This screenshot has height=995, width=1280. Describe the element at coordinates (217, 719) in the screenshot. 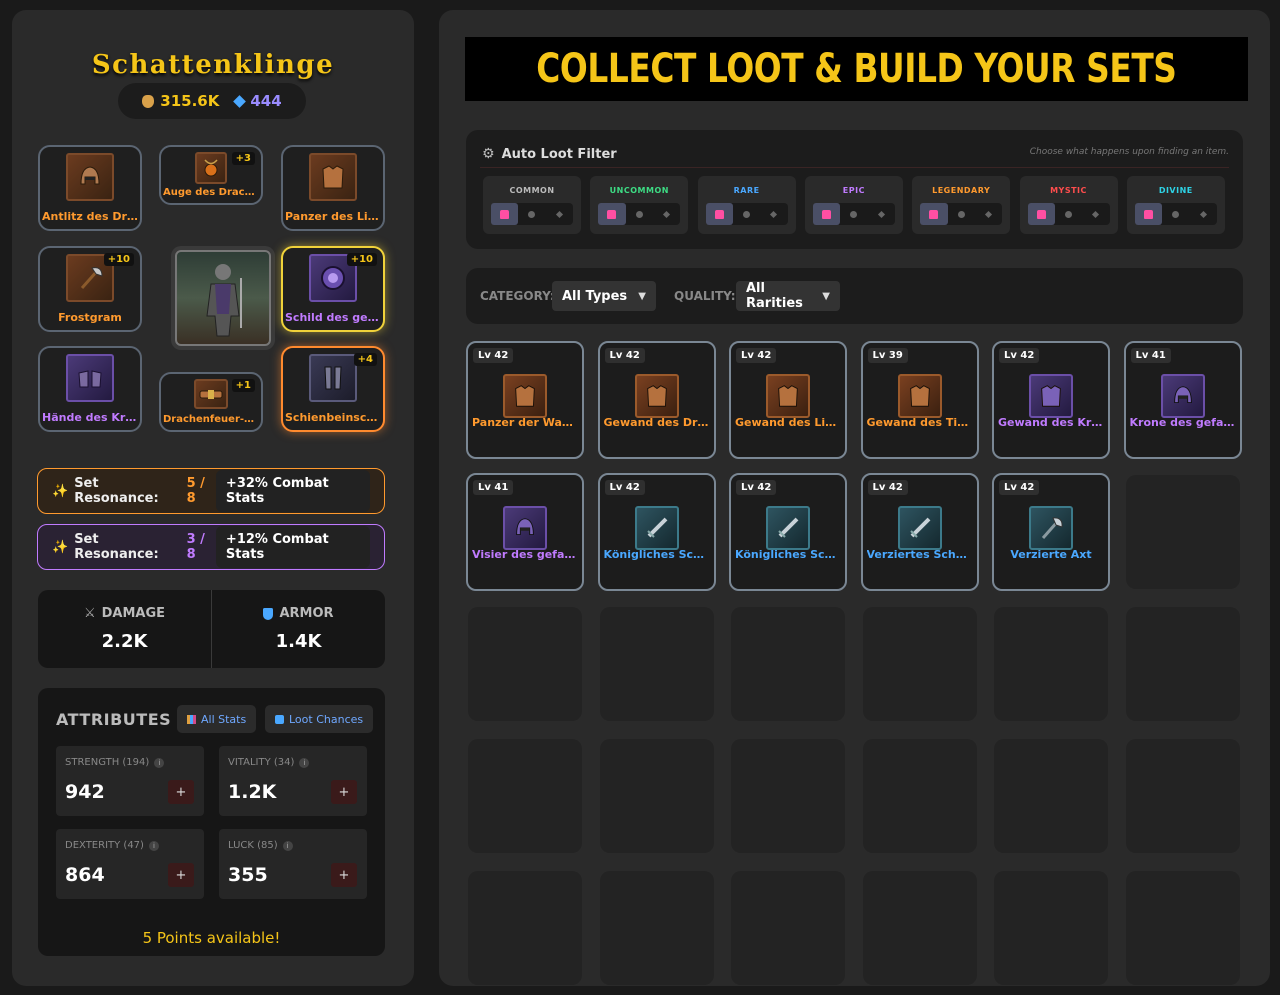

I see `all-stats-button: All Stats` at that location.